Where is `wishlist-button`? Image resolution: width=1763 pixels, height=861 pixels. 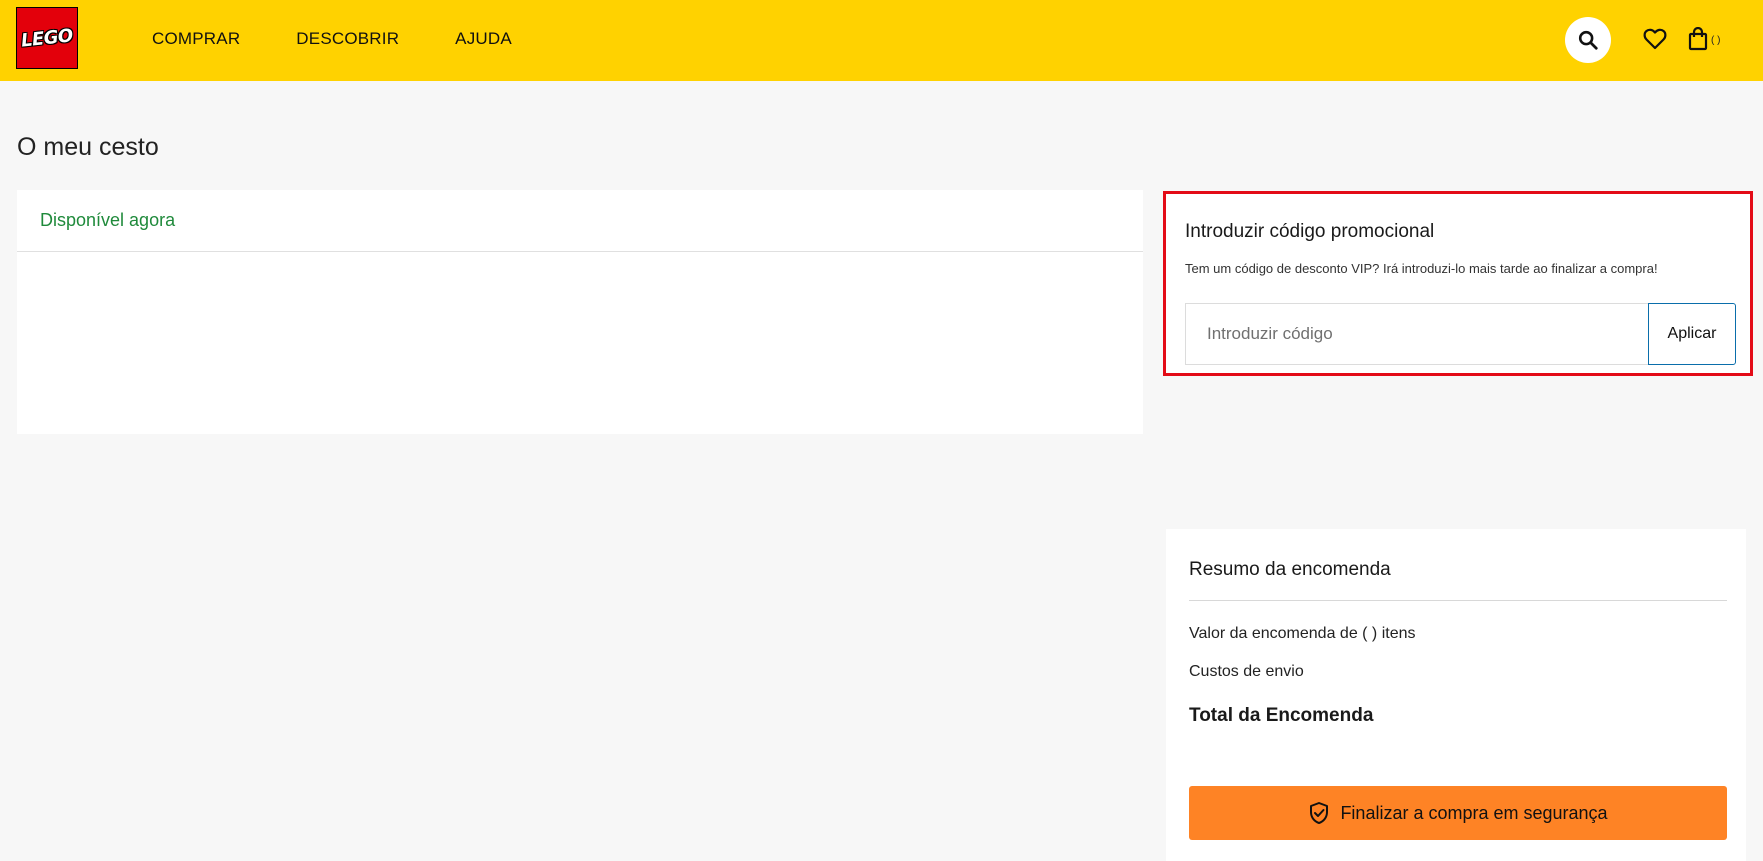 wishlist-button is located at coordinates (1655, 39).